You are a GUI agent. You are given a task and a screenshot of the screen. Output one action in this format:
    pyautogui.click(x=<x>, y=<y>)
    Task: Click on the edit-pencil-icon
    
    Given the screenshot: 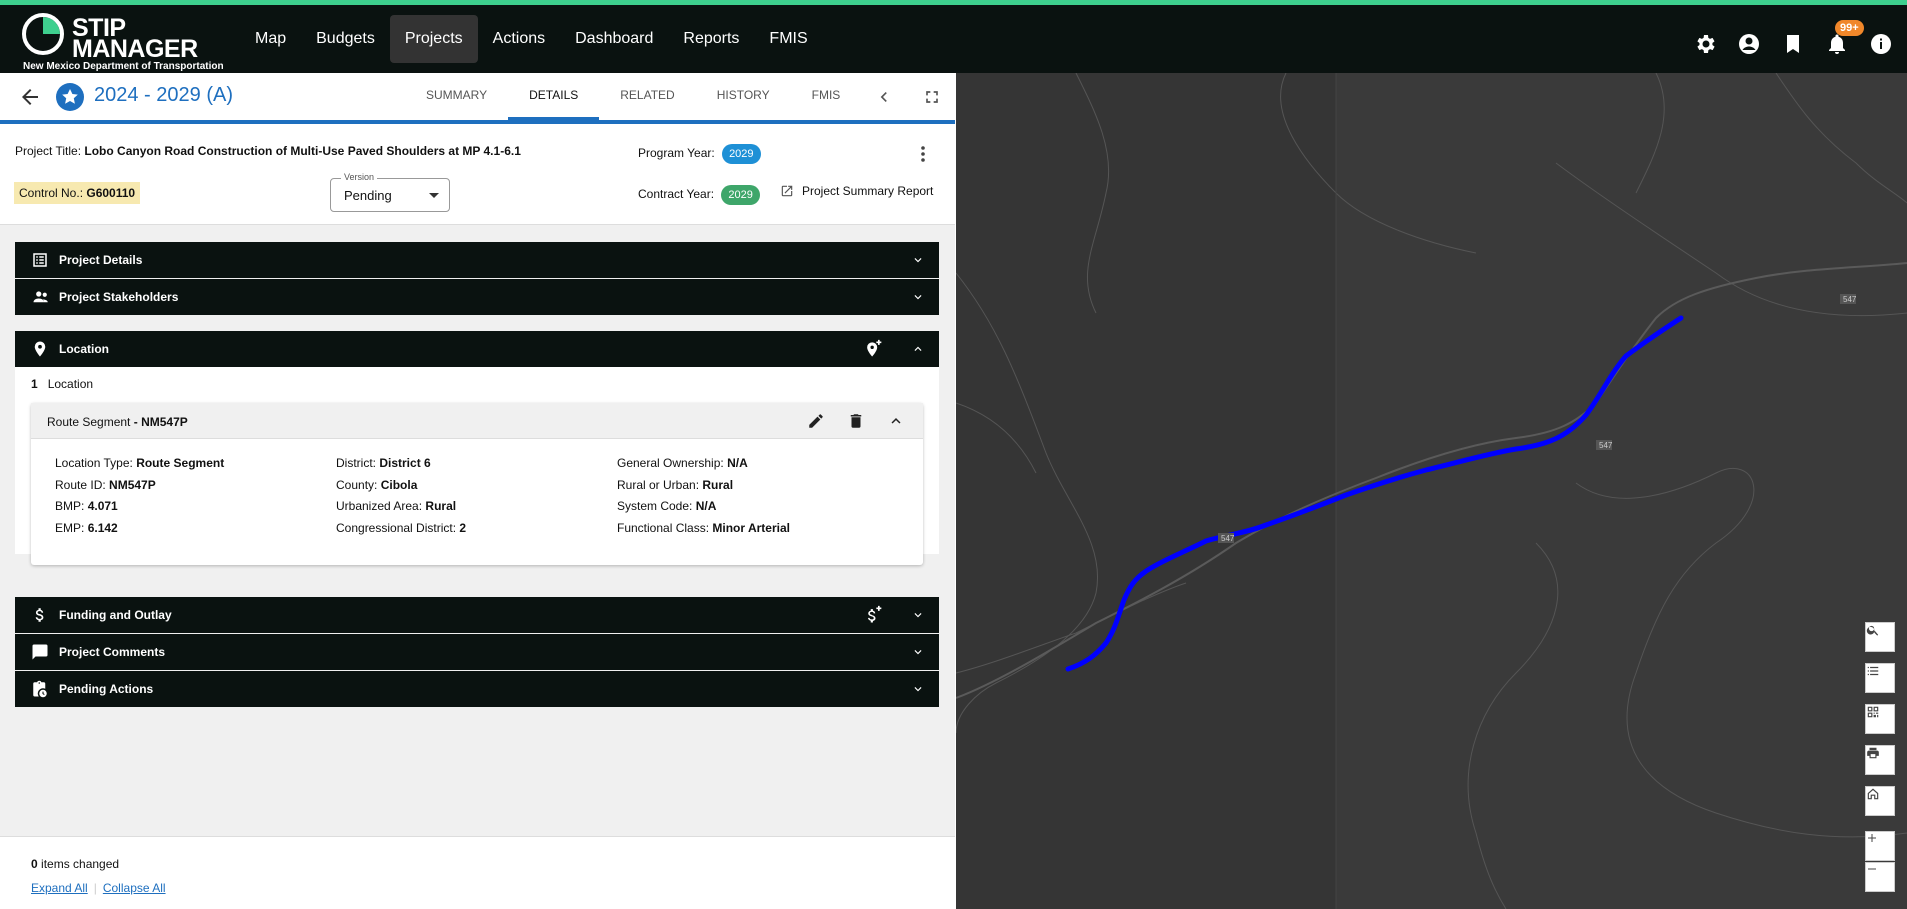 What is the action you would take?
    pyautogui.click(x=816, y=423)
    